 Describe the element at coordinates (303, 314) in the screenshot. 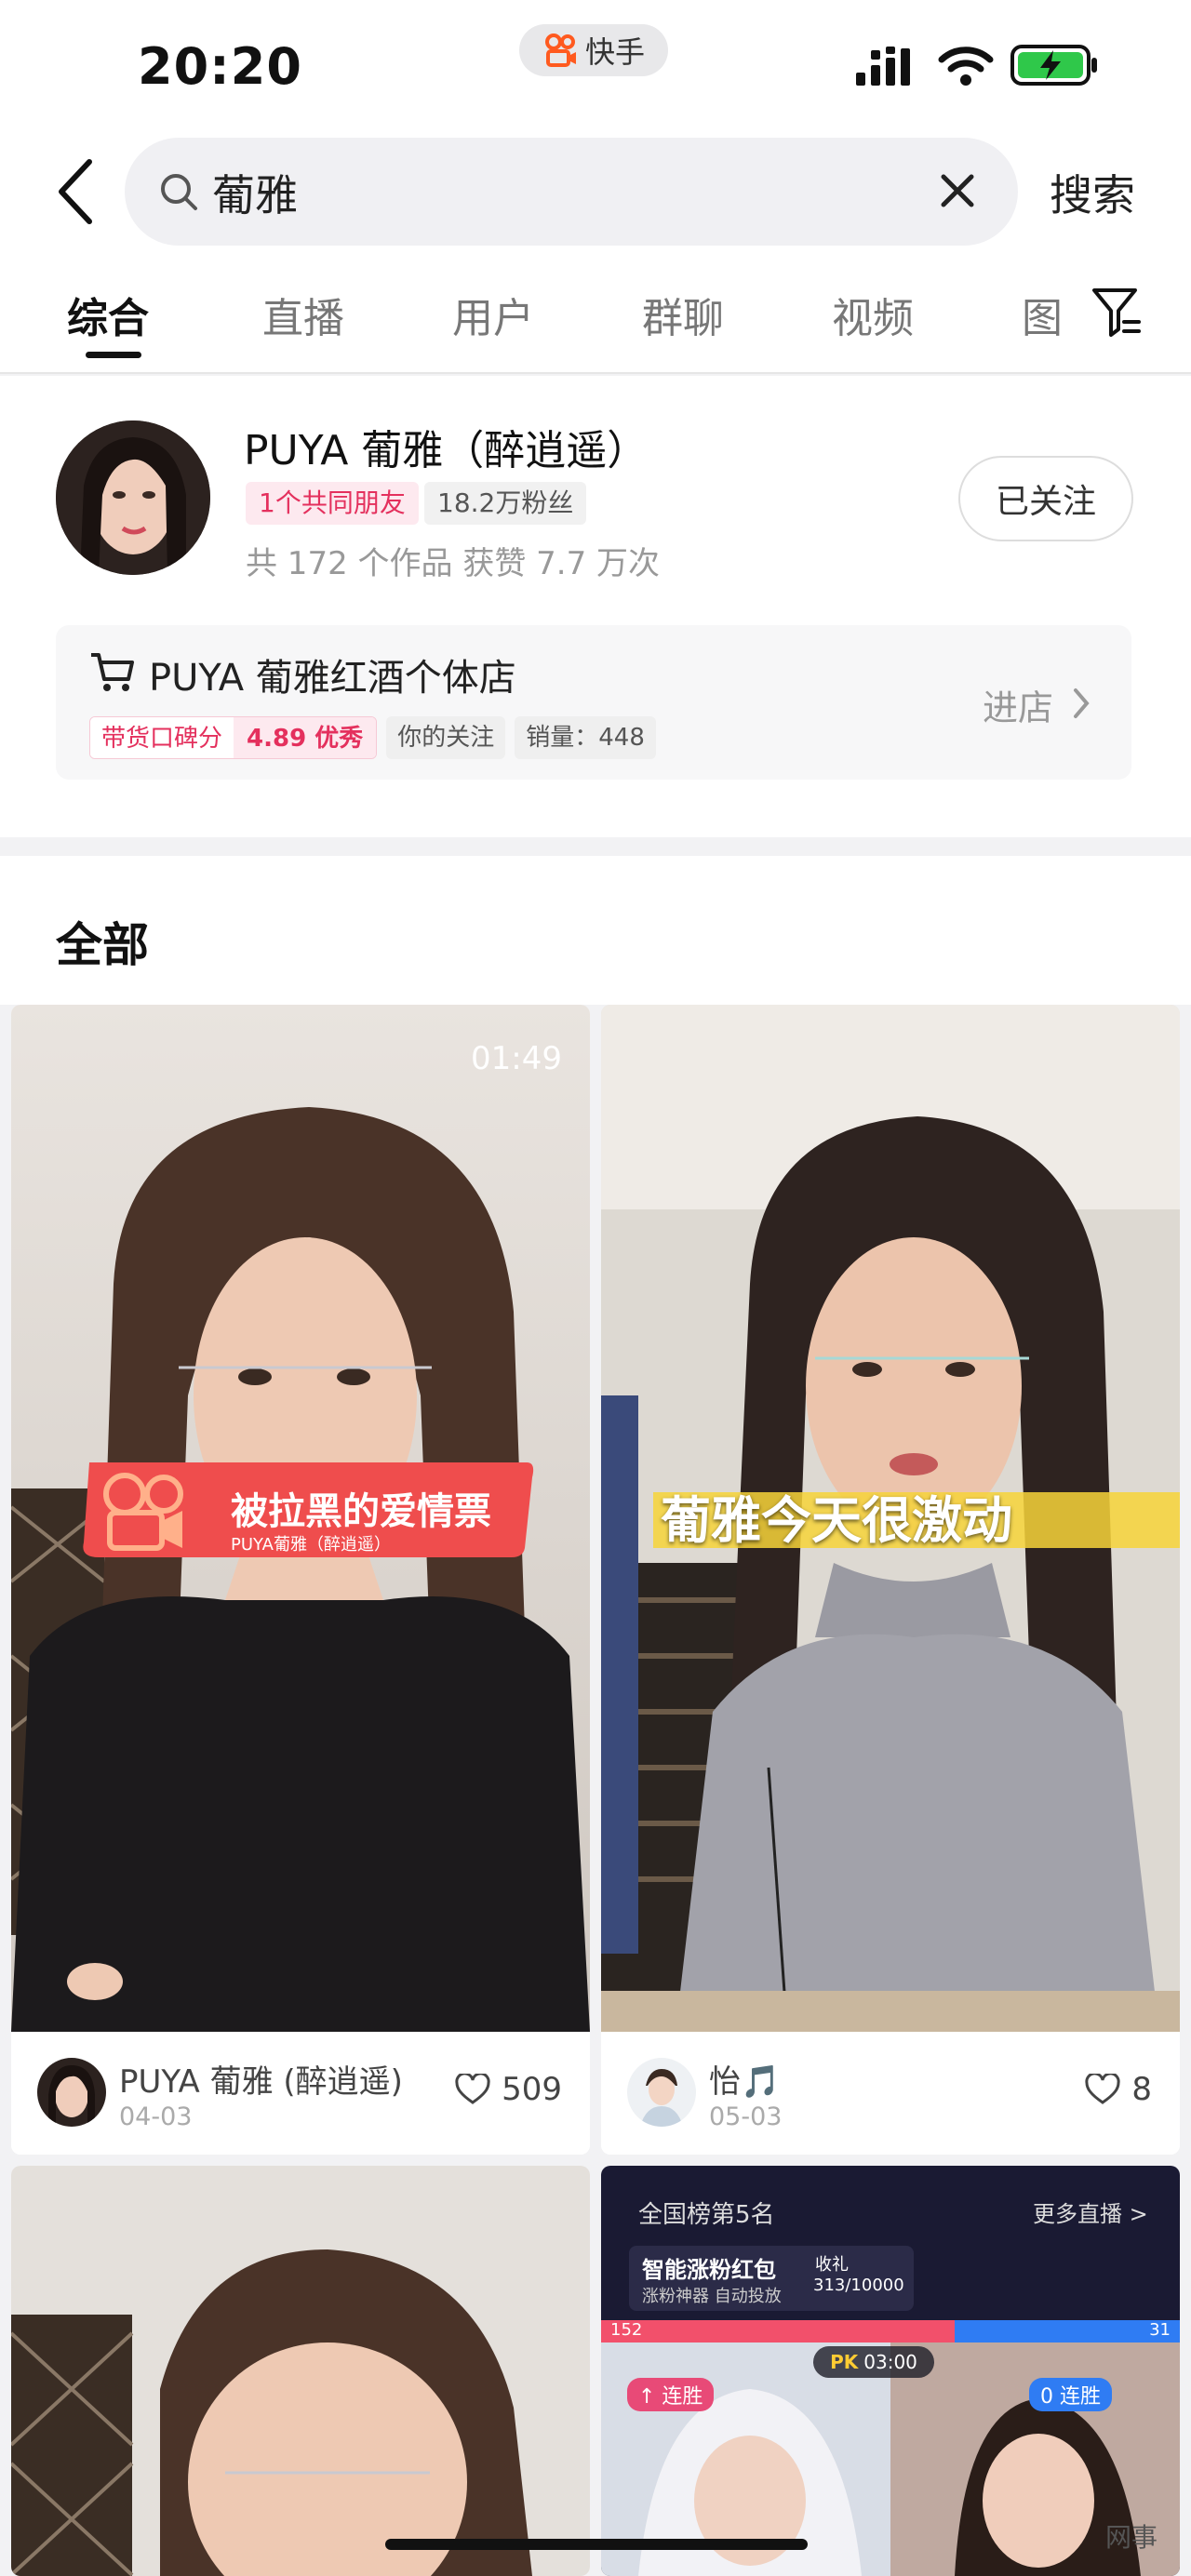

I see `tab-live: 直播` at that location.